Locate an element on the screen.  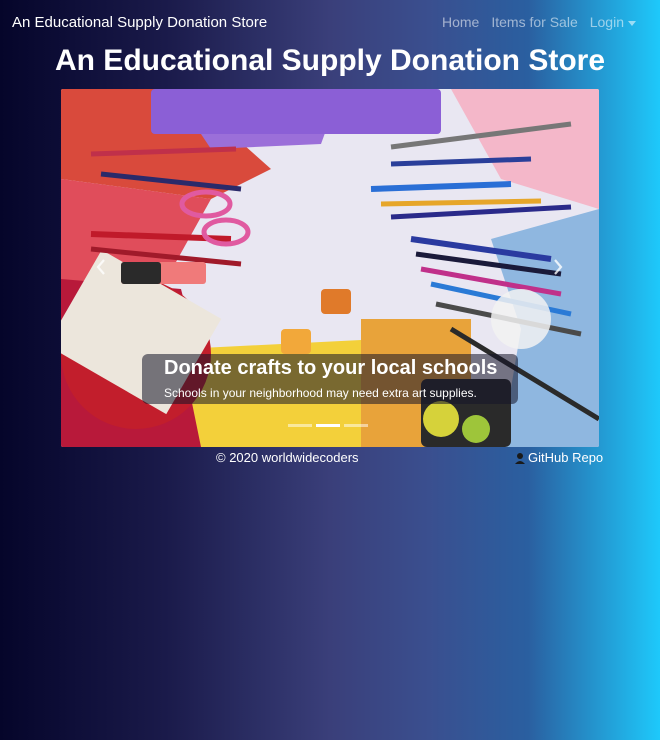
carousel-next-button is located at coordinates (558, 267).